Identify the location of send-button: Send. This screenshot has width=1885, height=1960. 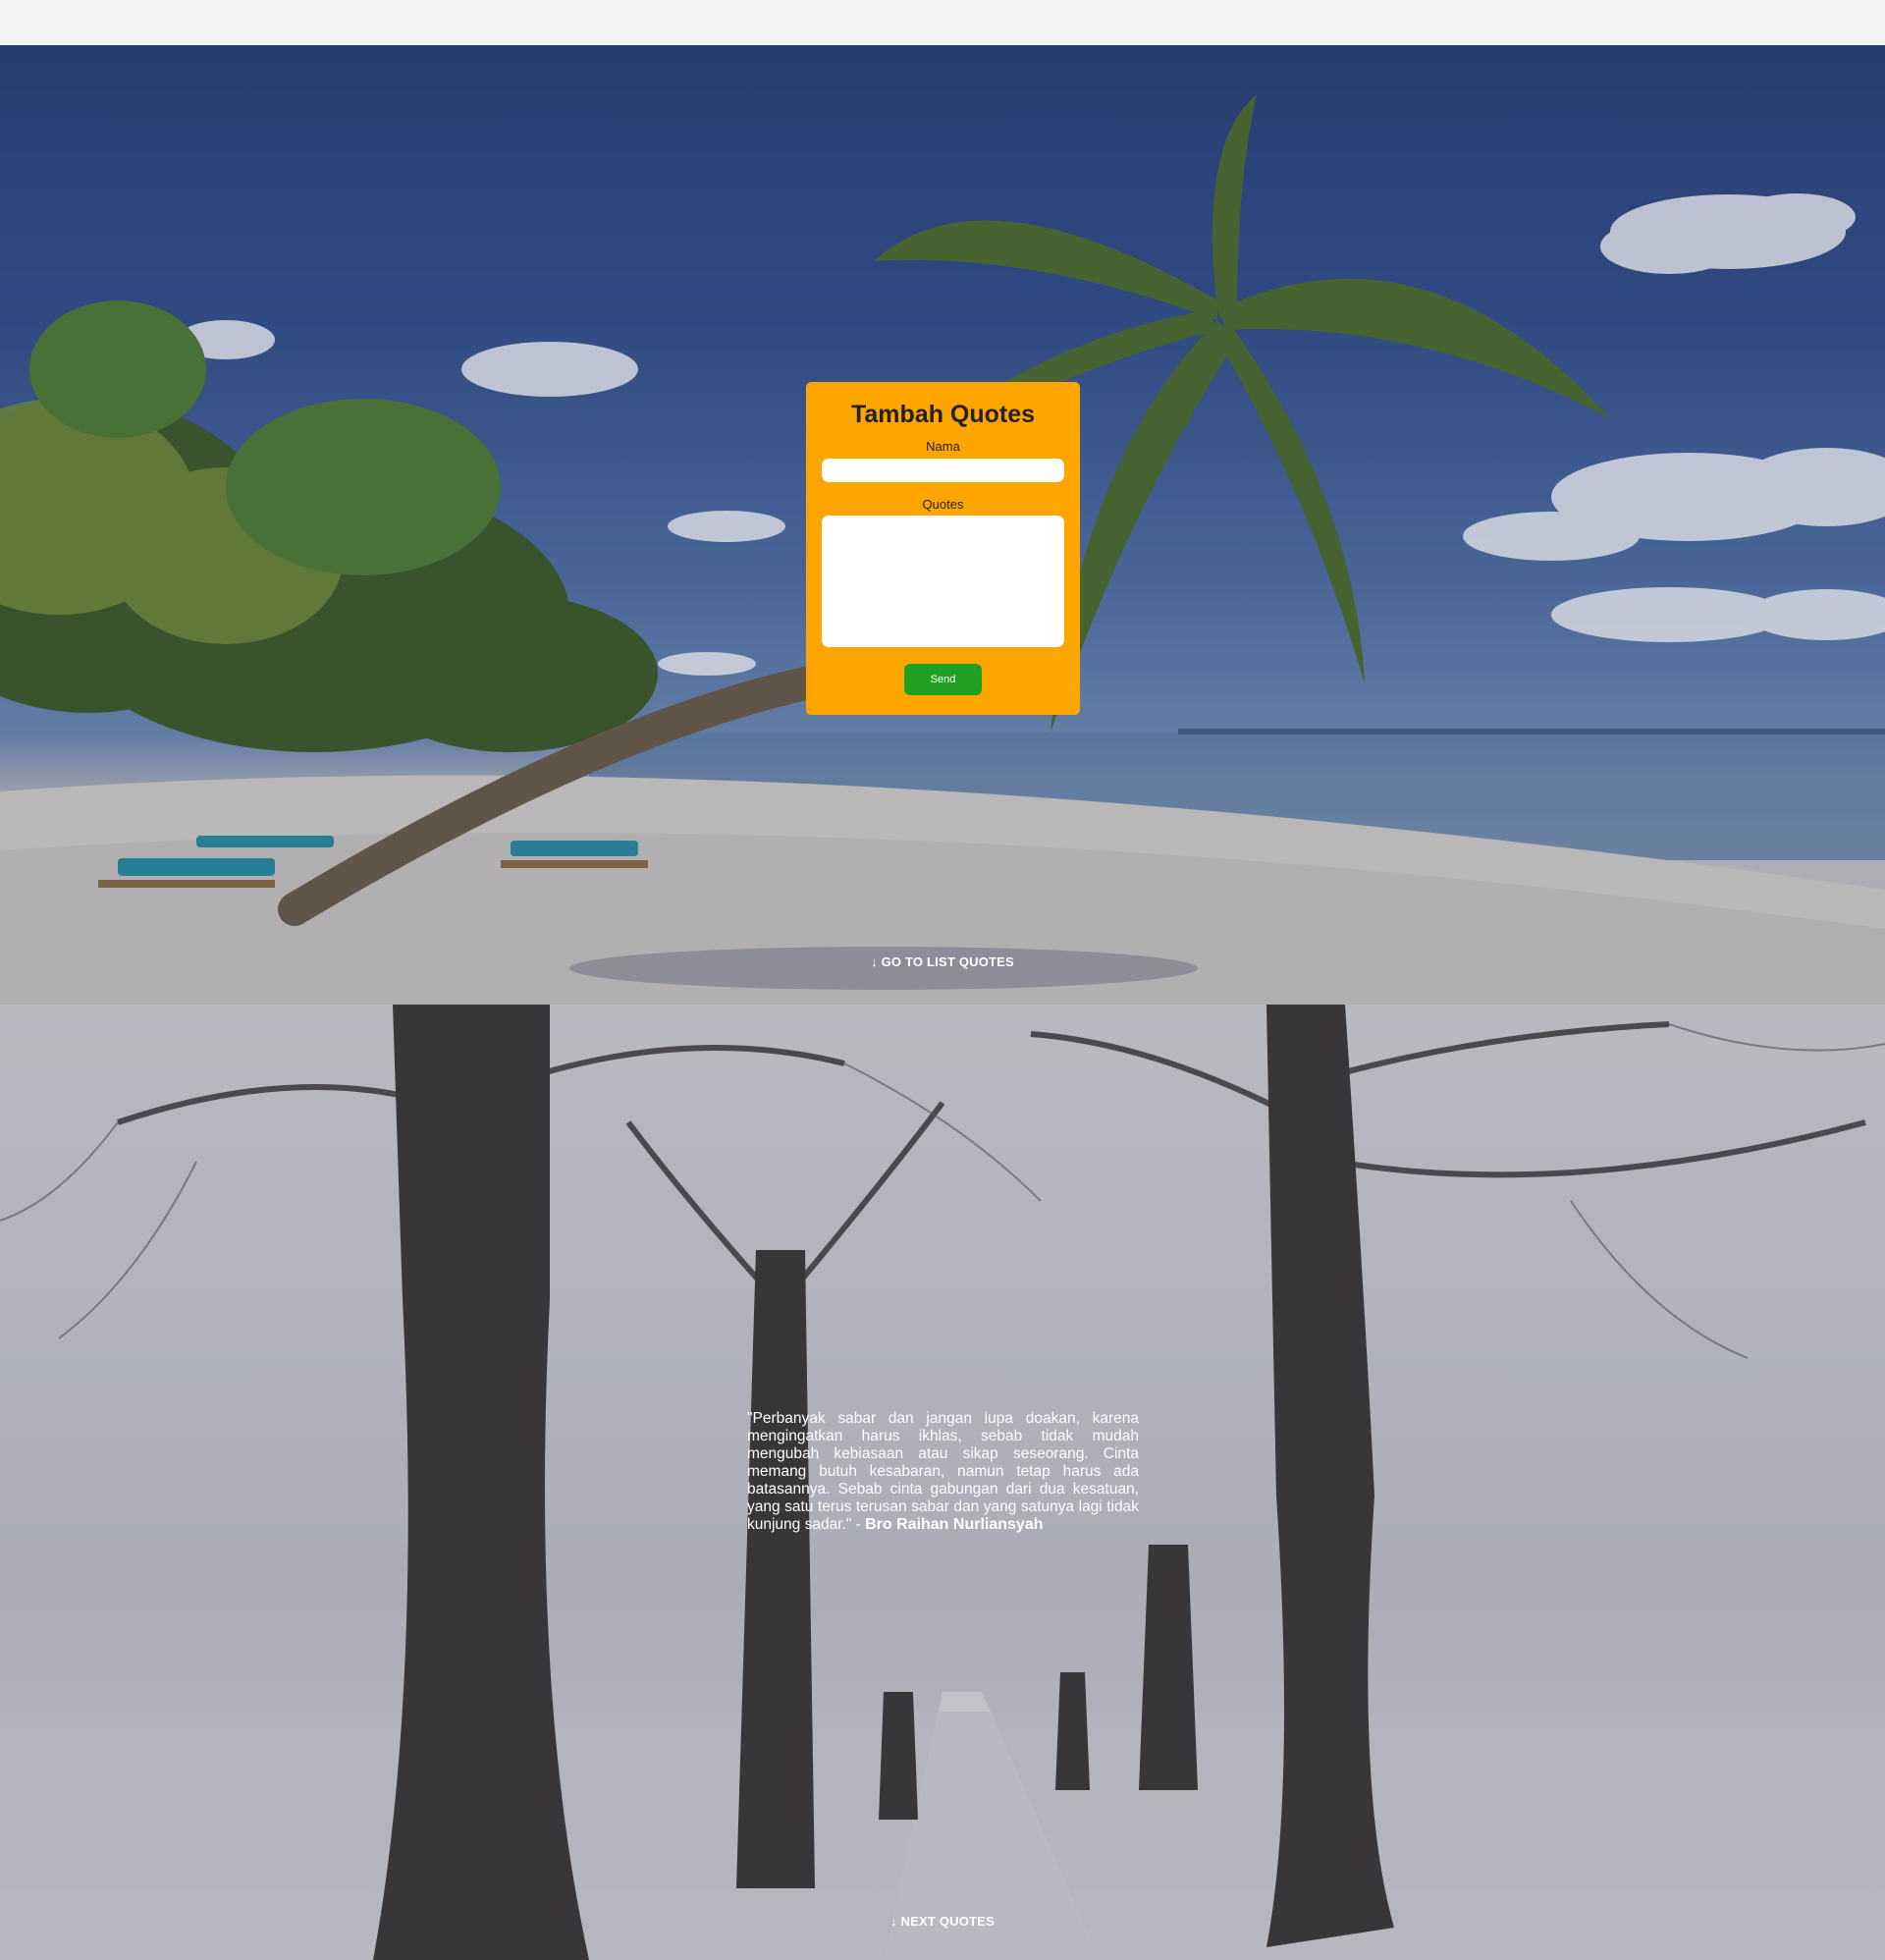
(943, 679).